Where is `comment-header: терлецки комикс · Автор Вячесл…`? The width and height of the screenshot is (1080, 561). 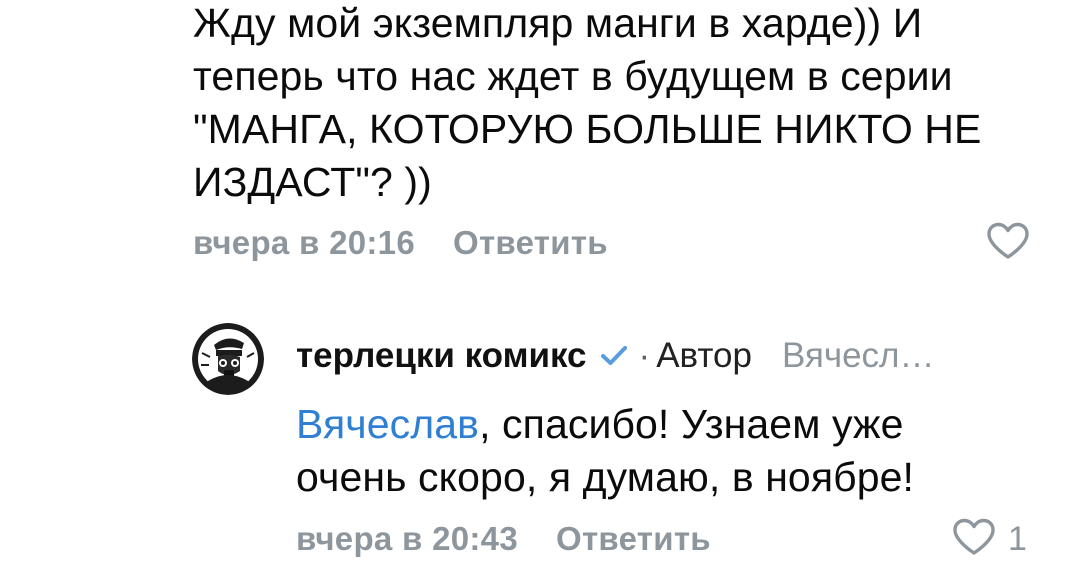
comment-header: терлецки комикс · Автор Вячесл… is located at coordinates (615, 356).